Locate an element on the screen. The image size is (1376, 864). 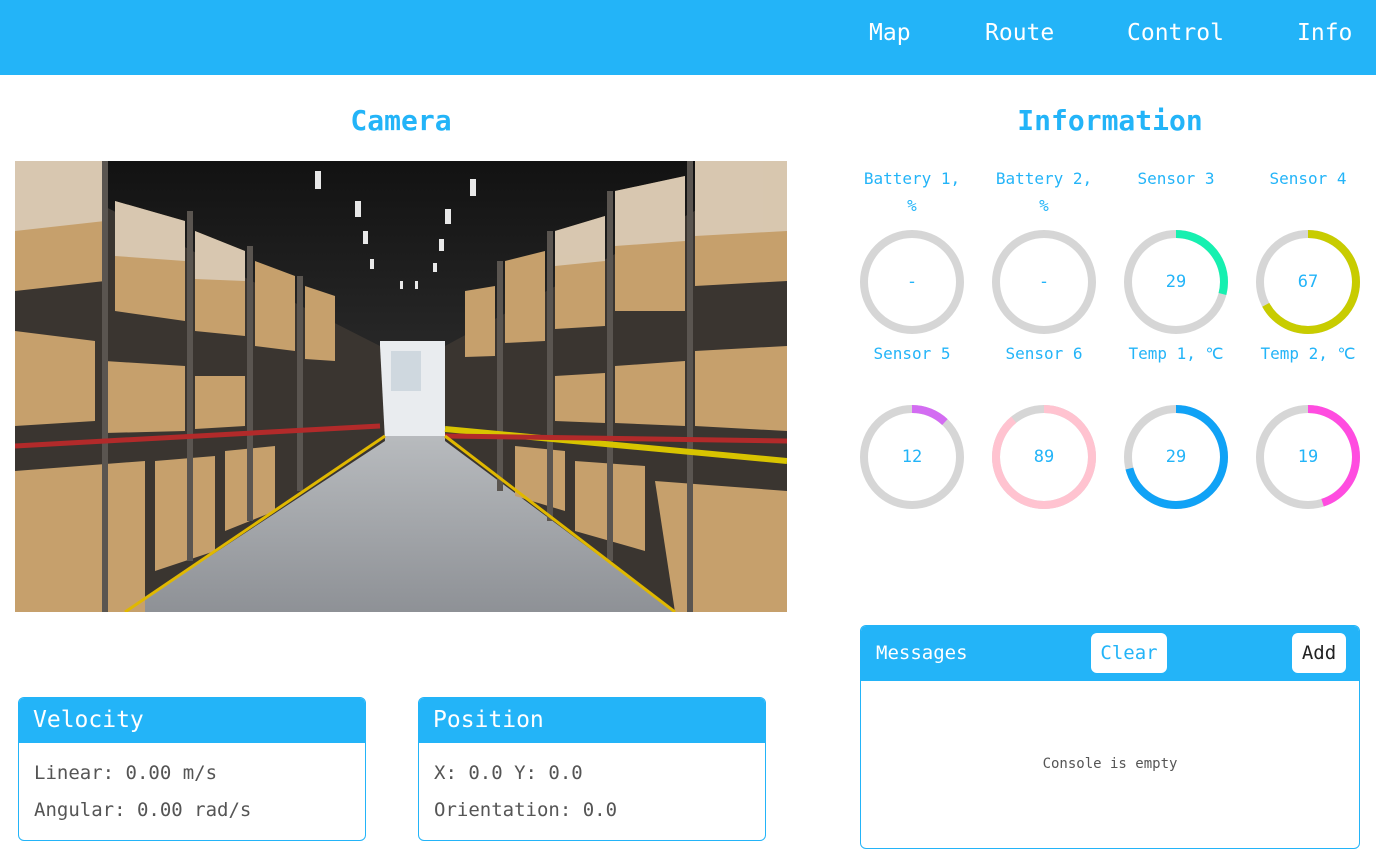
gauge-label: Sensor 5 is located at coordinates (912, 353).